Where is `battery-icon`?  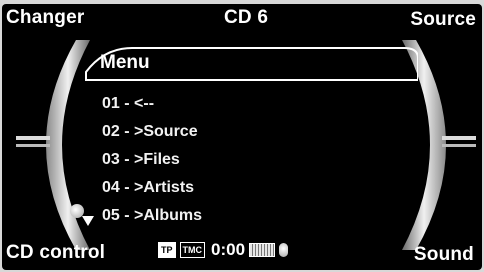 battery-icon is located at coordinates (262, 250).